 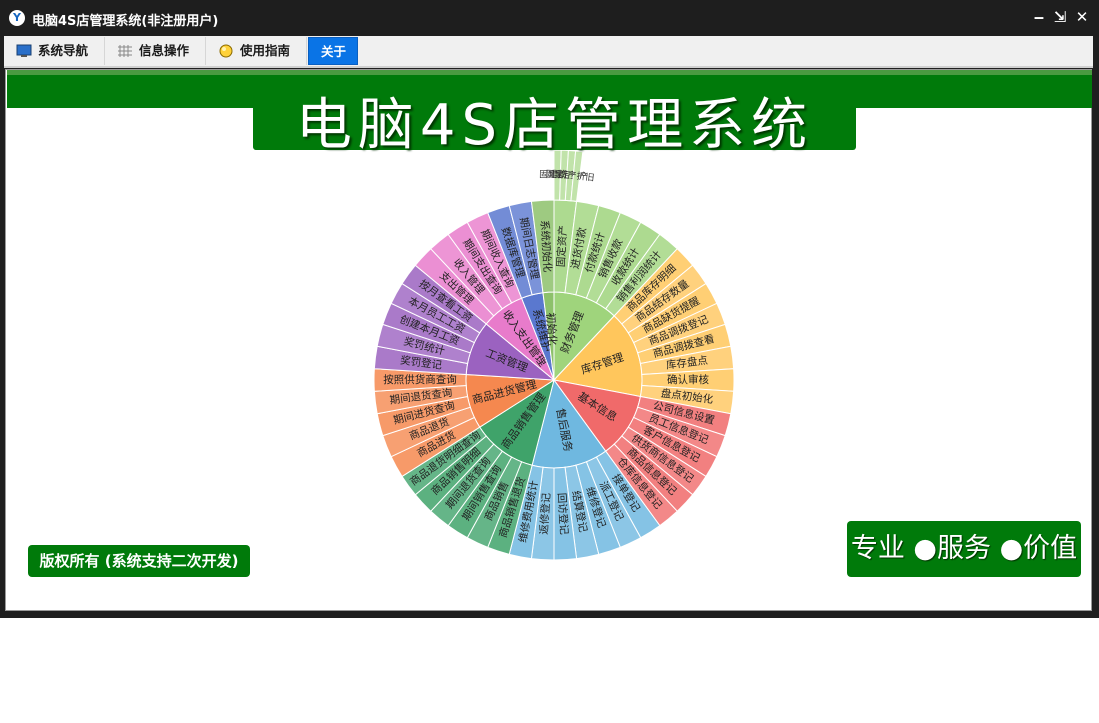 What do you see at coordinates (554, 125) in the screenshot?
I see `system-title: 电脑4S店管理系统` at bounding box center [554, 125].